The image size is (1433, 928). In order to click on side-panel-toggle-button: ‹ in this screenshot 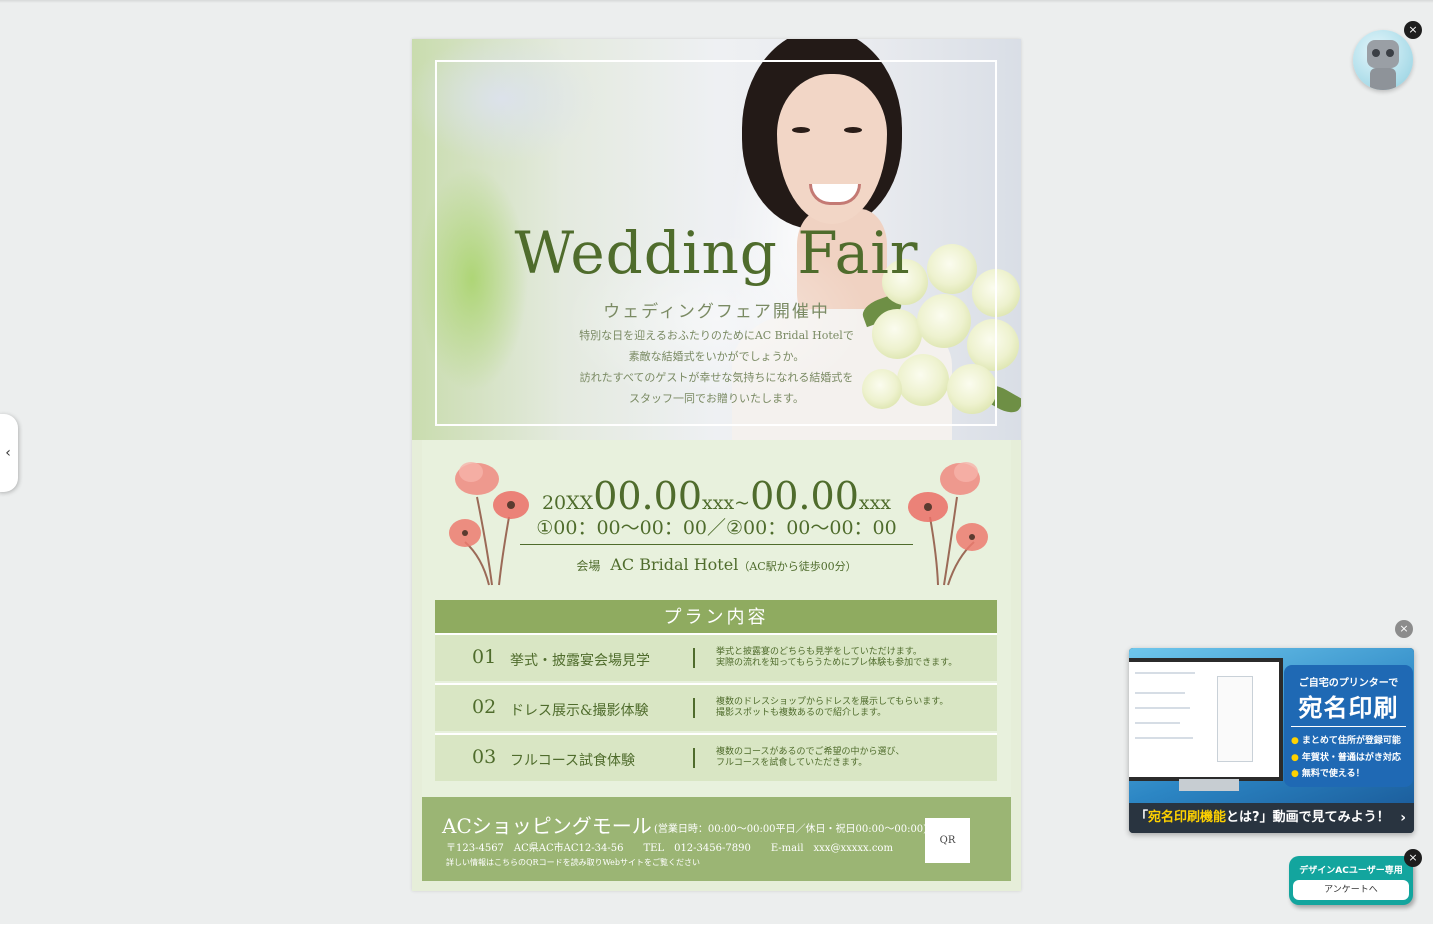, I will do `click(9, 453)`.